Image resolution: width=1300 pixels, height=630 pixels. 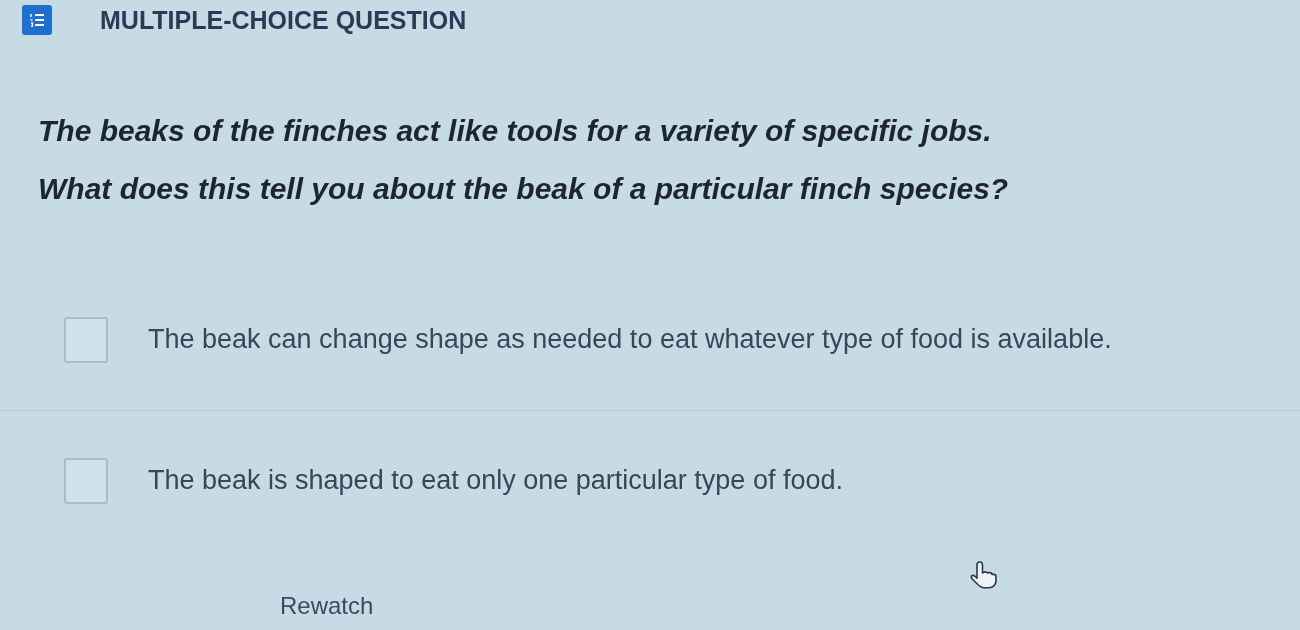 I want to click on answer-option-text: The beak is shaped to eat only one particular type of food., so click(x=495, y=480).